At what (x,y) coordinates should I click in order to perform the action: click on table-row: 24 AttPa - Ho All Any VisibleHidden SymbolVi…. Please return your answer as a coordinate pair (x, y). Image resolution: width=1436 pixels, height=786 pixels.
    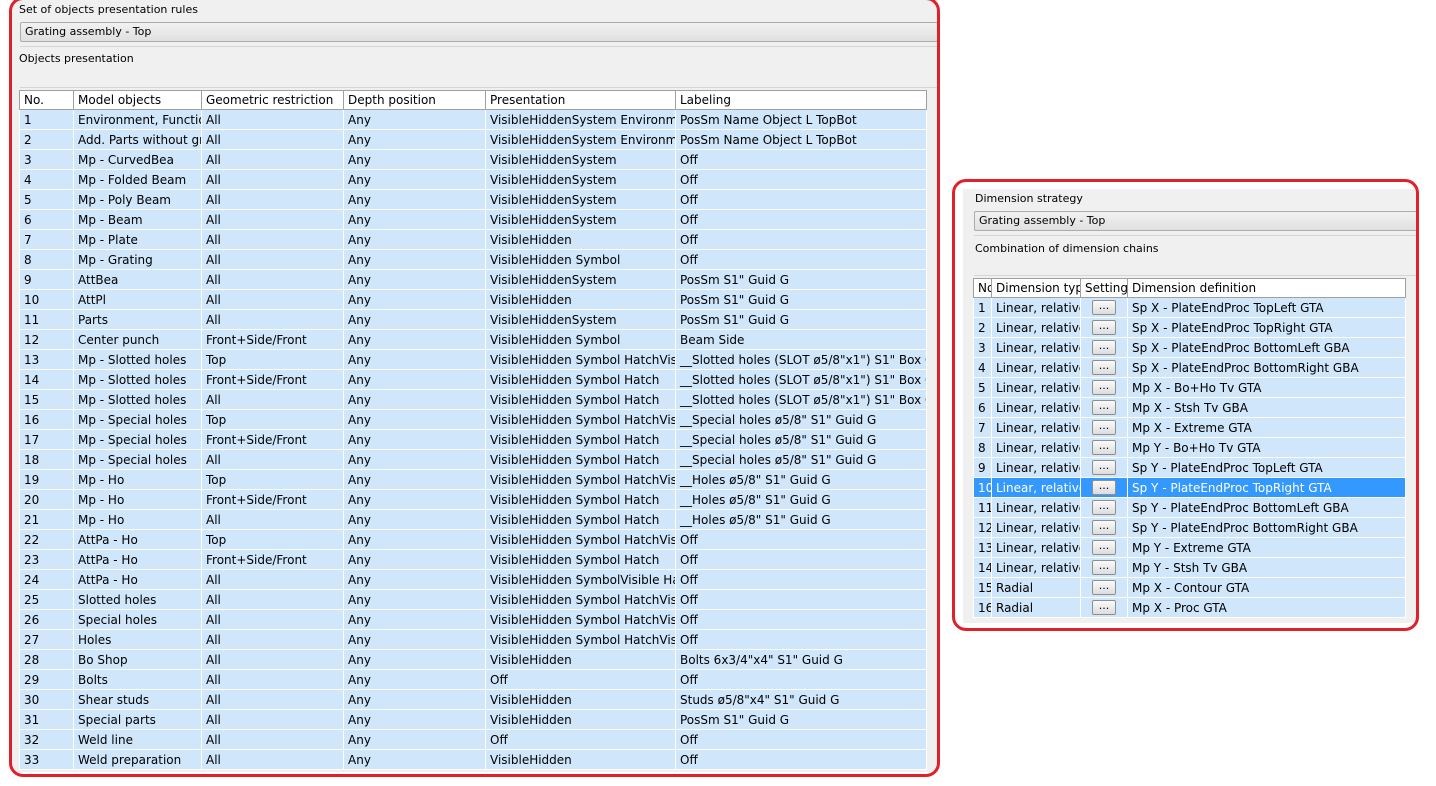
    Looking at the image, I should click on (473, 579).